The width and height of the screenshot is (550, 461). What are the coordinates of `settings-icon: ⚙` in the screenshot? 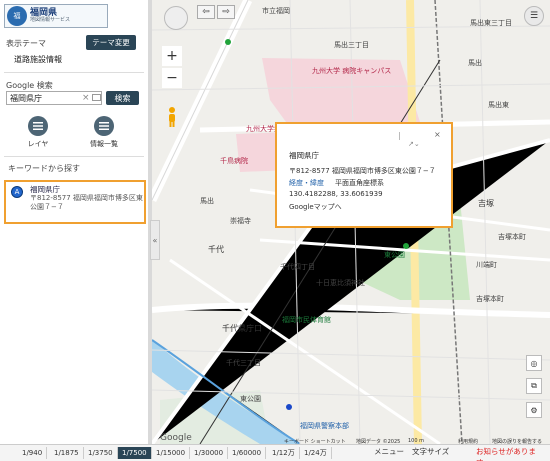 It's located at (534, 410).